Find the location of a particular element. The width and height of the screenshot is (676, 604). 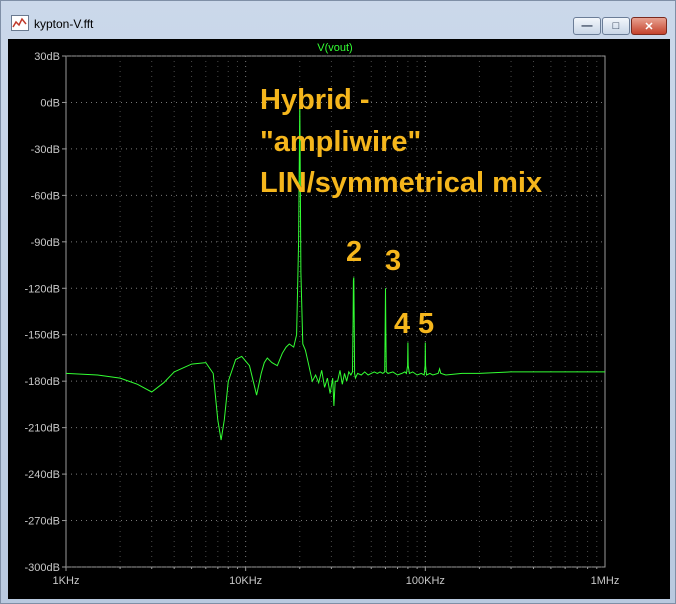

maximize-icon: □ is located at coordinates (616, 26).